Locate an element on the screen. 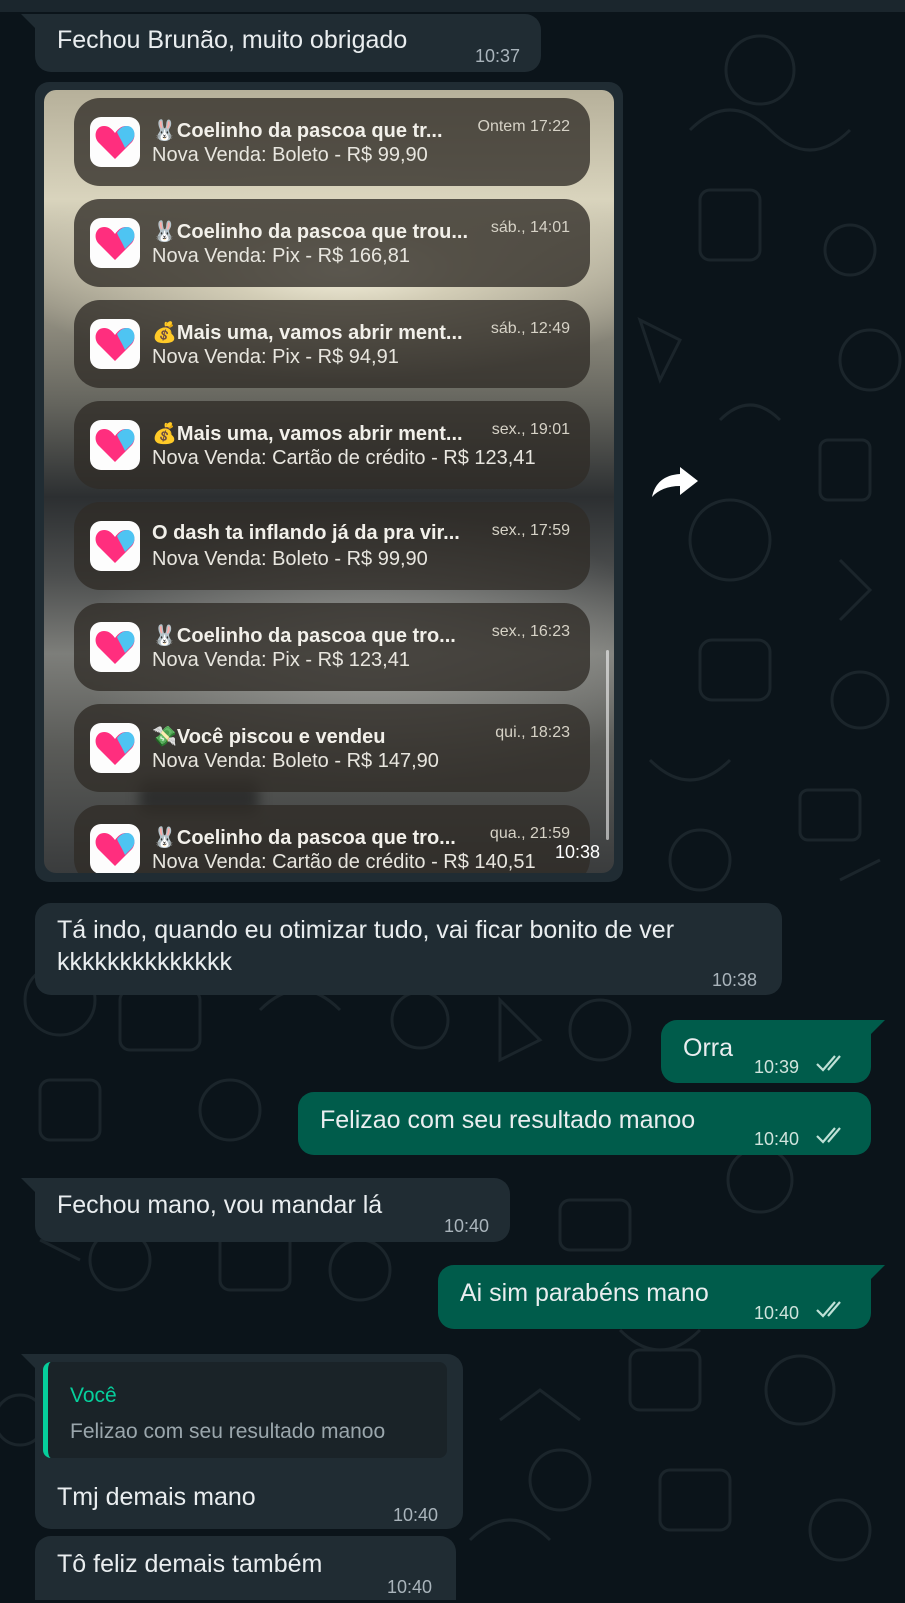 The width and height of the screenshot is (905, 1603). notification-time: qua., 21:59 is located at coordinates (529, 833).